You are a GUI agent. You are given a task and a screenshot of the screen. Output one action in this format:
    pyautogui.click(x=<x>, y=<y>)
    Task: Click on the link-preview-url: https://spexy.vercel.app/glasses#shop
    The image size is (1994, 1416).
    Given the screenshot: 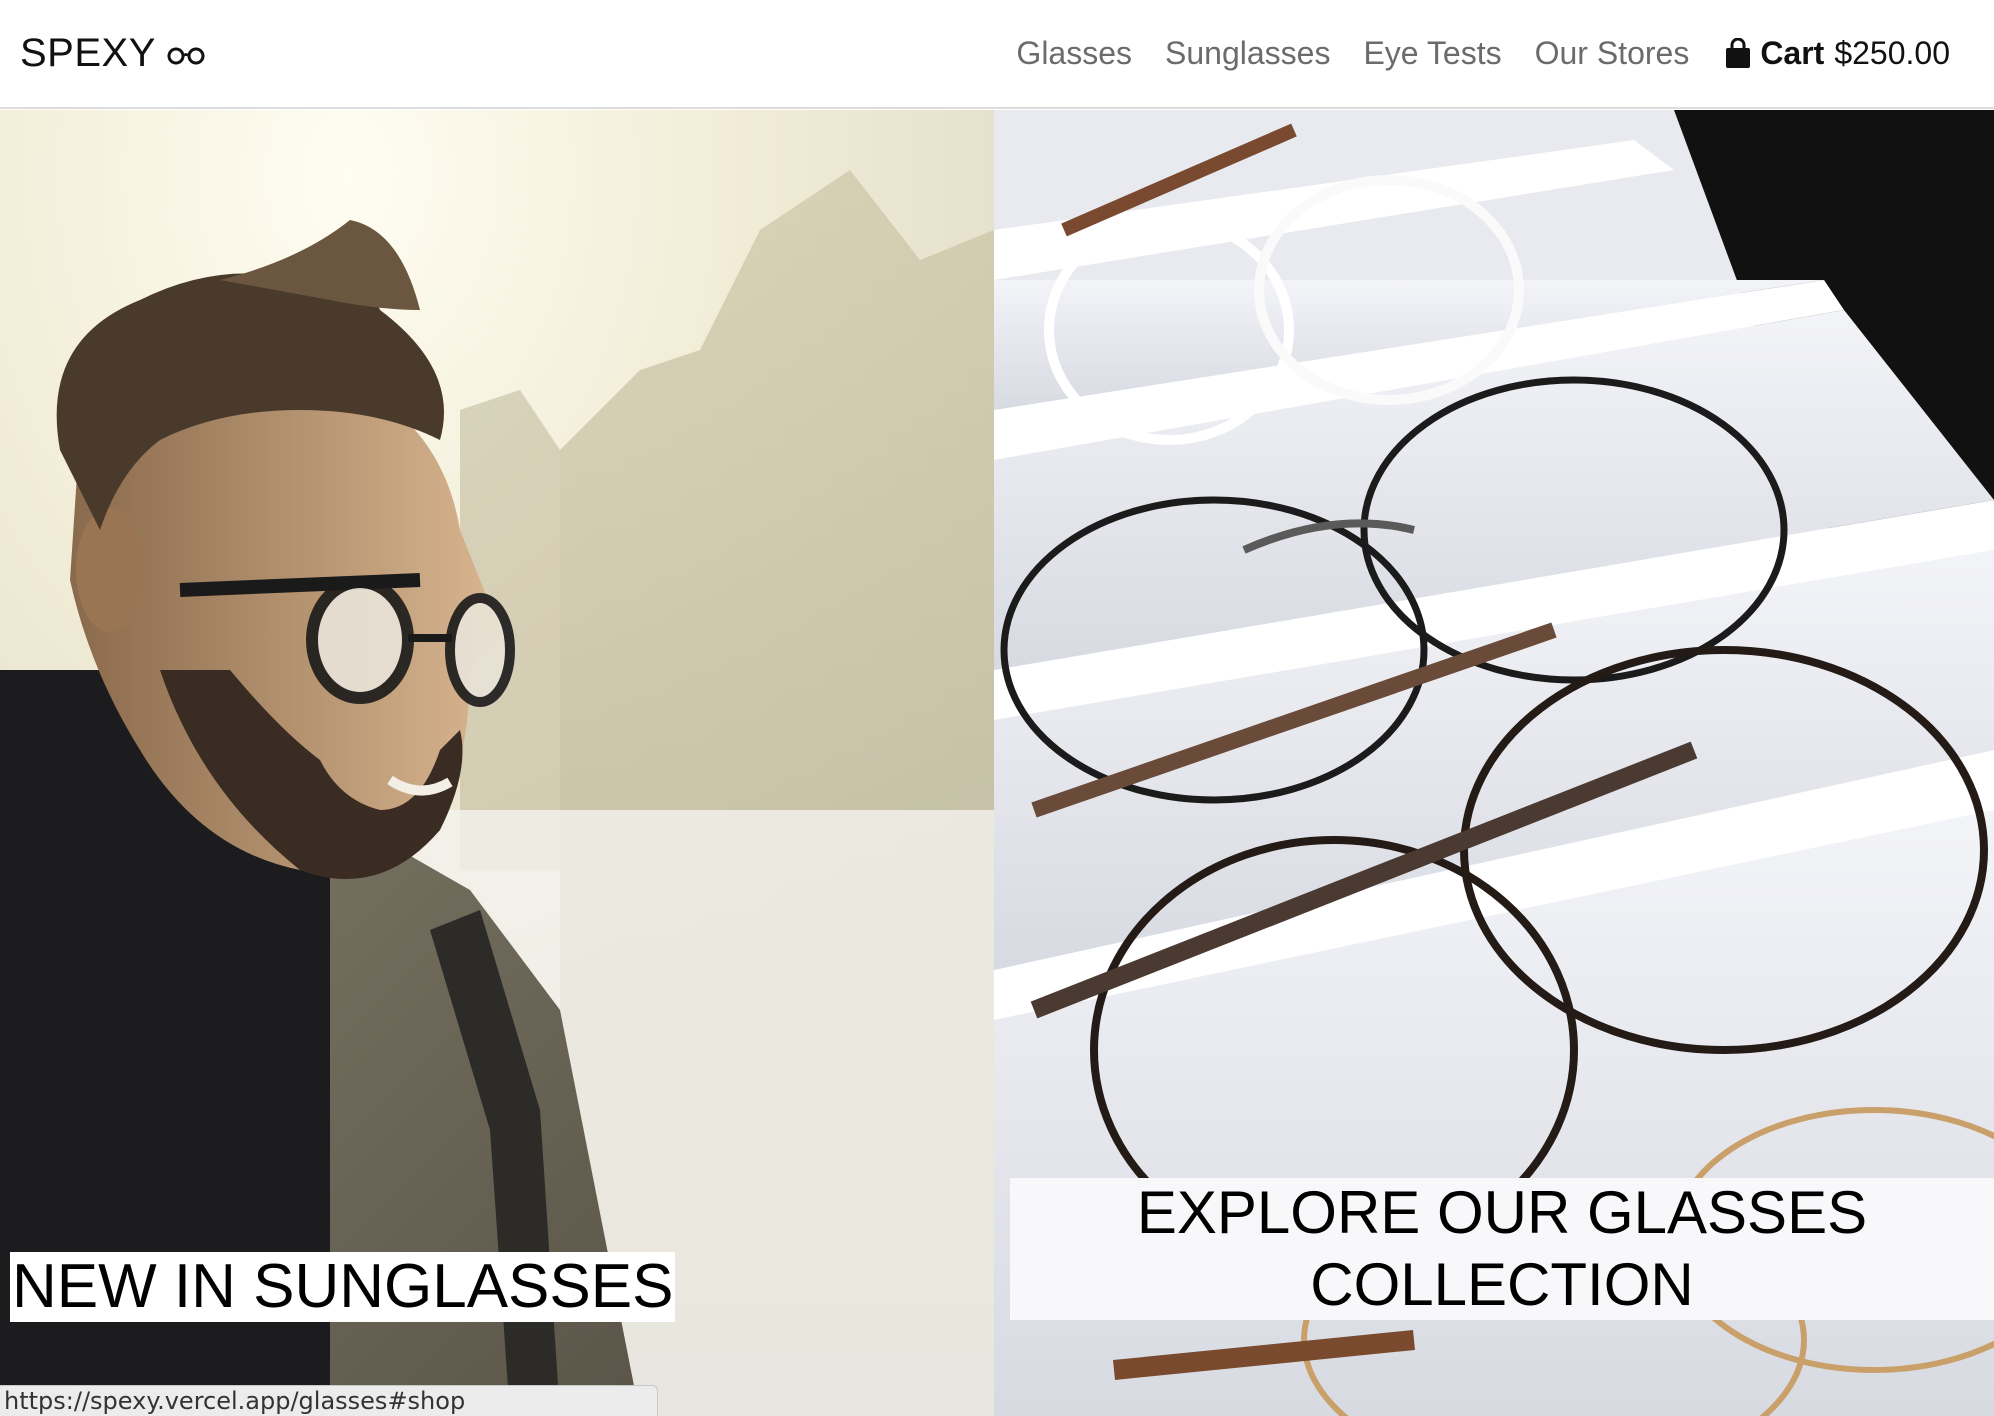 What is the action you would take?
    pyautogui.click(x=329, y=1400)
    